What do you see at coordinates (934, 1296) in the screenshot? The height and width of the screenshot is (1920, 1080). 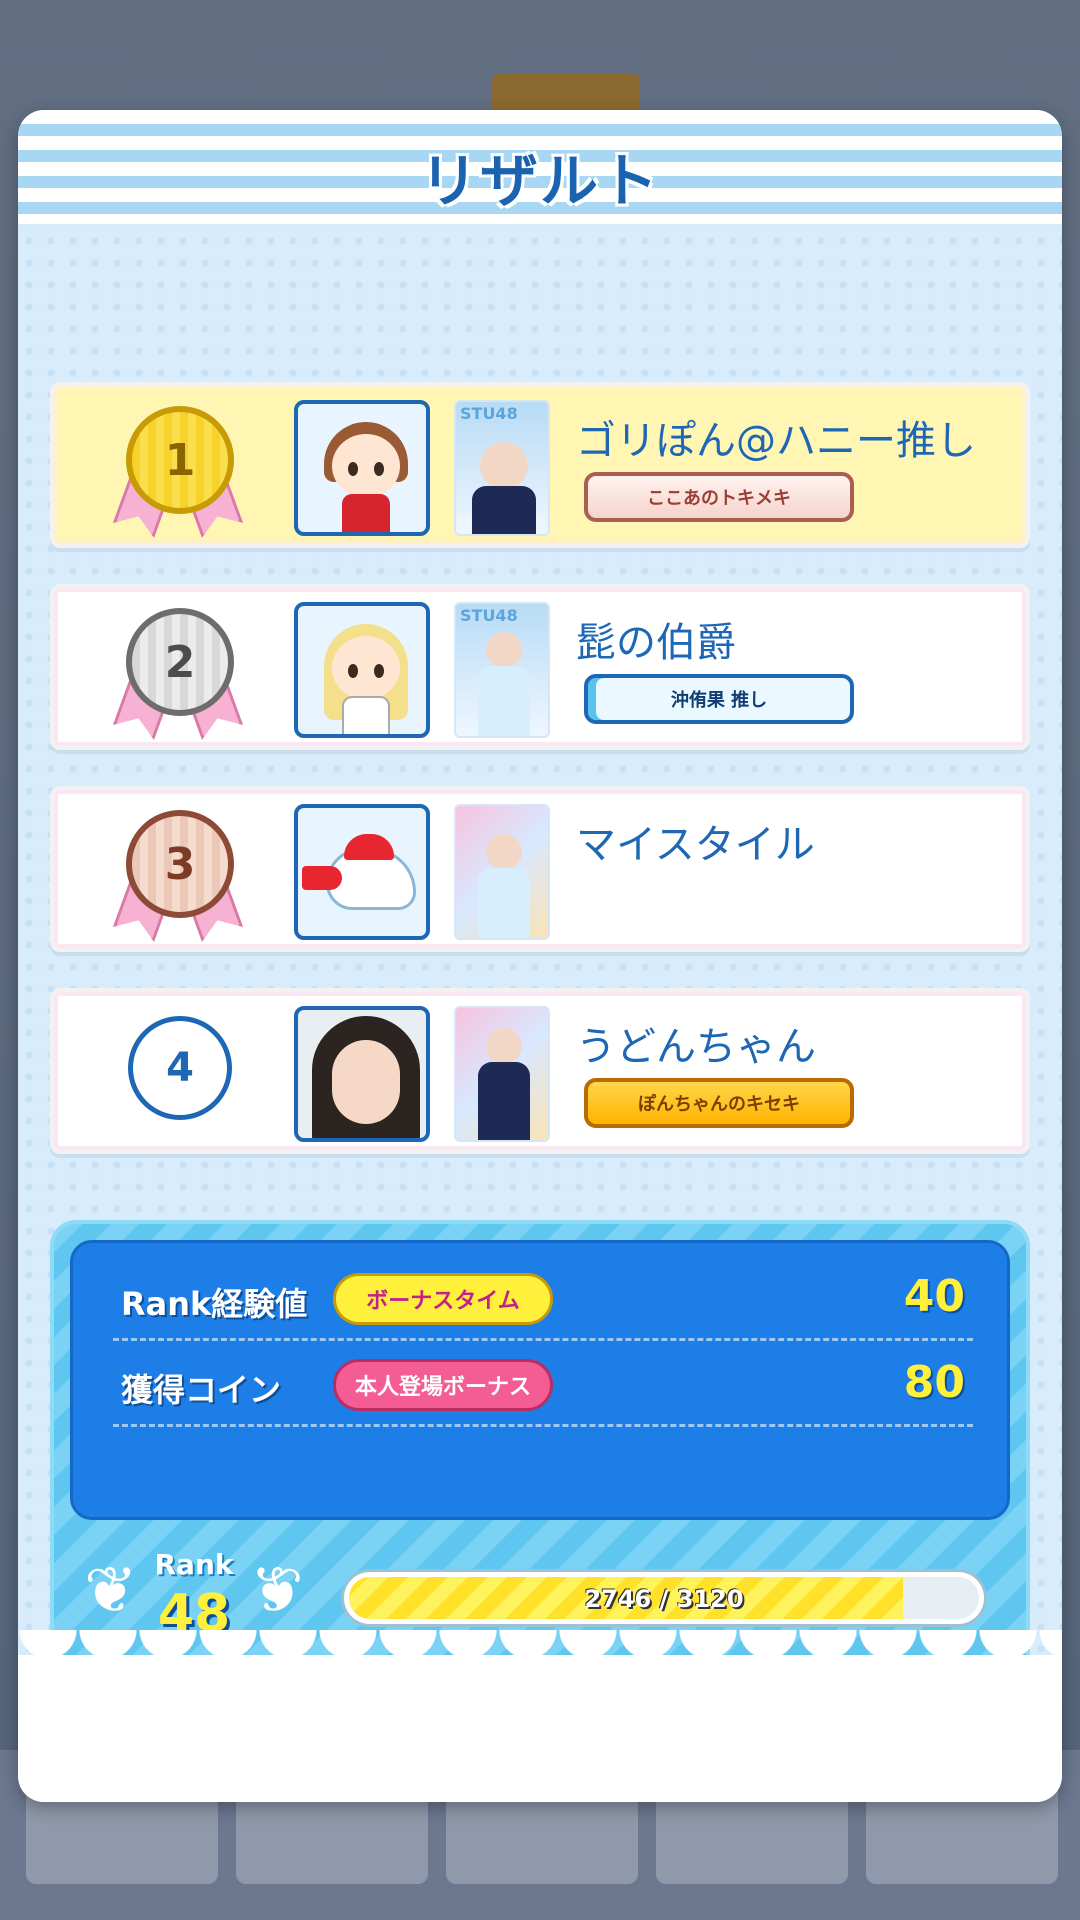 I see `rank-exp-value: 40` at bounding box center [934, 1296].